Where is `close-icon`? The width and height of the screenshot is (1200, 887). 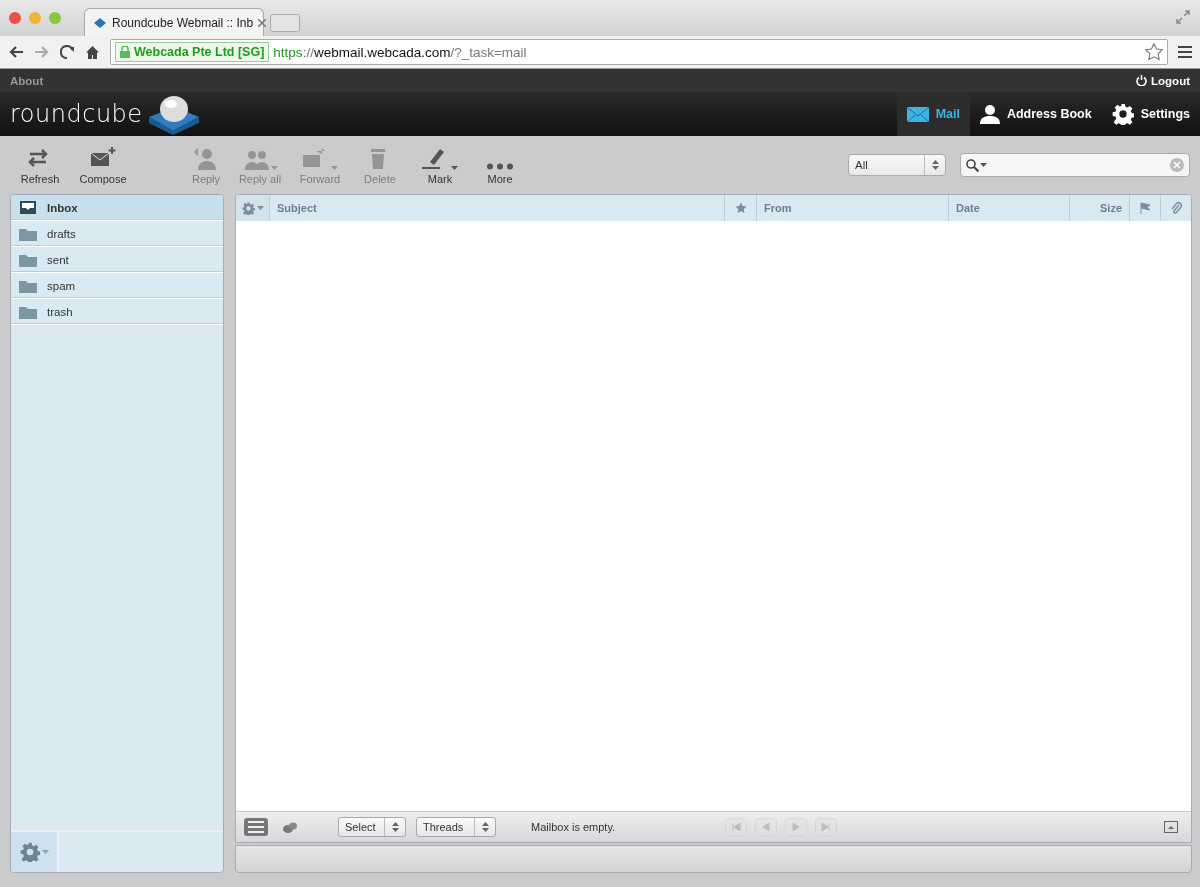 close-icon is located at coordinates (262, 22).